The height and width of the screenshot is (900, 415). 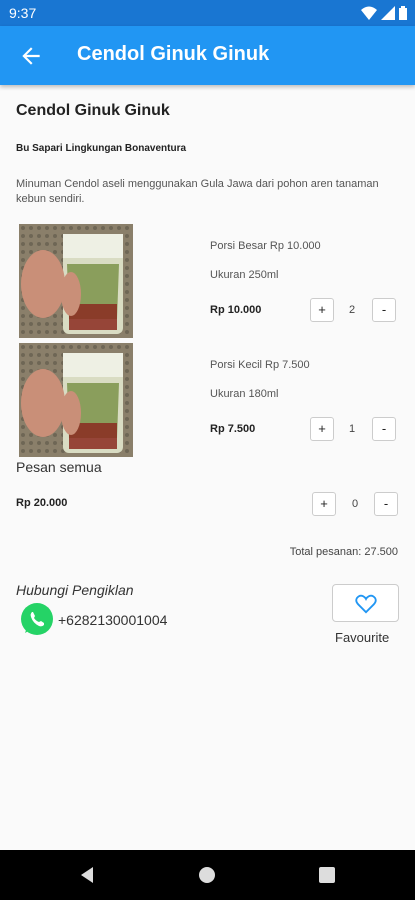 I want to click on quantity-value: 1, so click(x=352, y=429).